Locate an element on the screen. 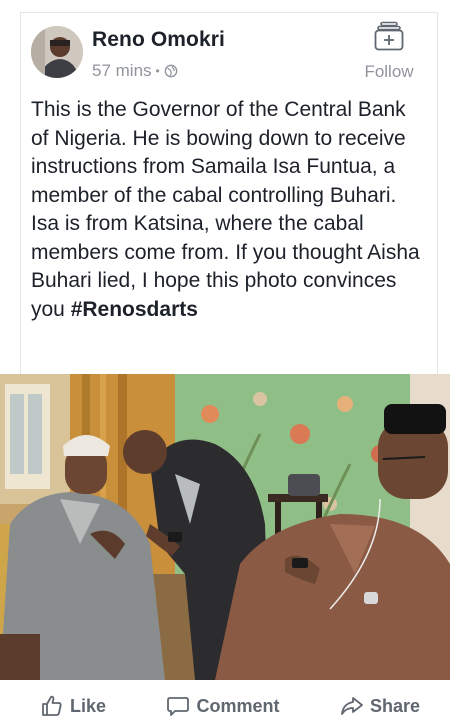  follow-plus-icon is located at coordinates (389, 36).